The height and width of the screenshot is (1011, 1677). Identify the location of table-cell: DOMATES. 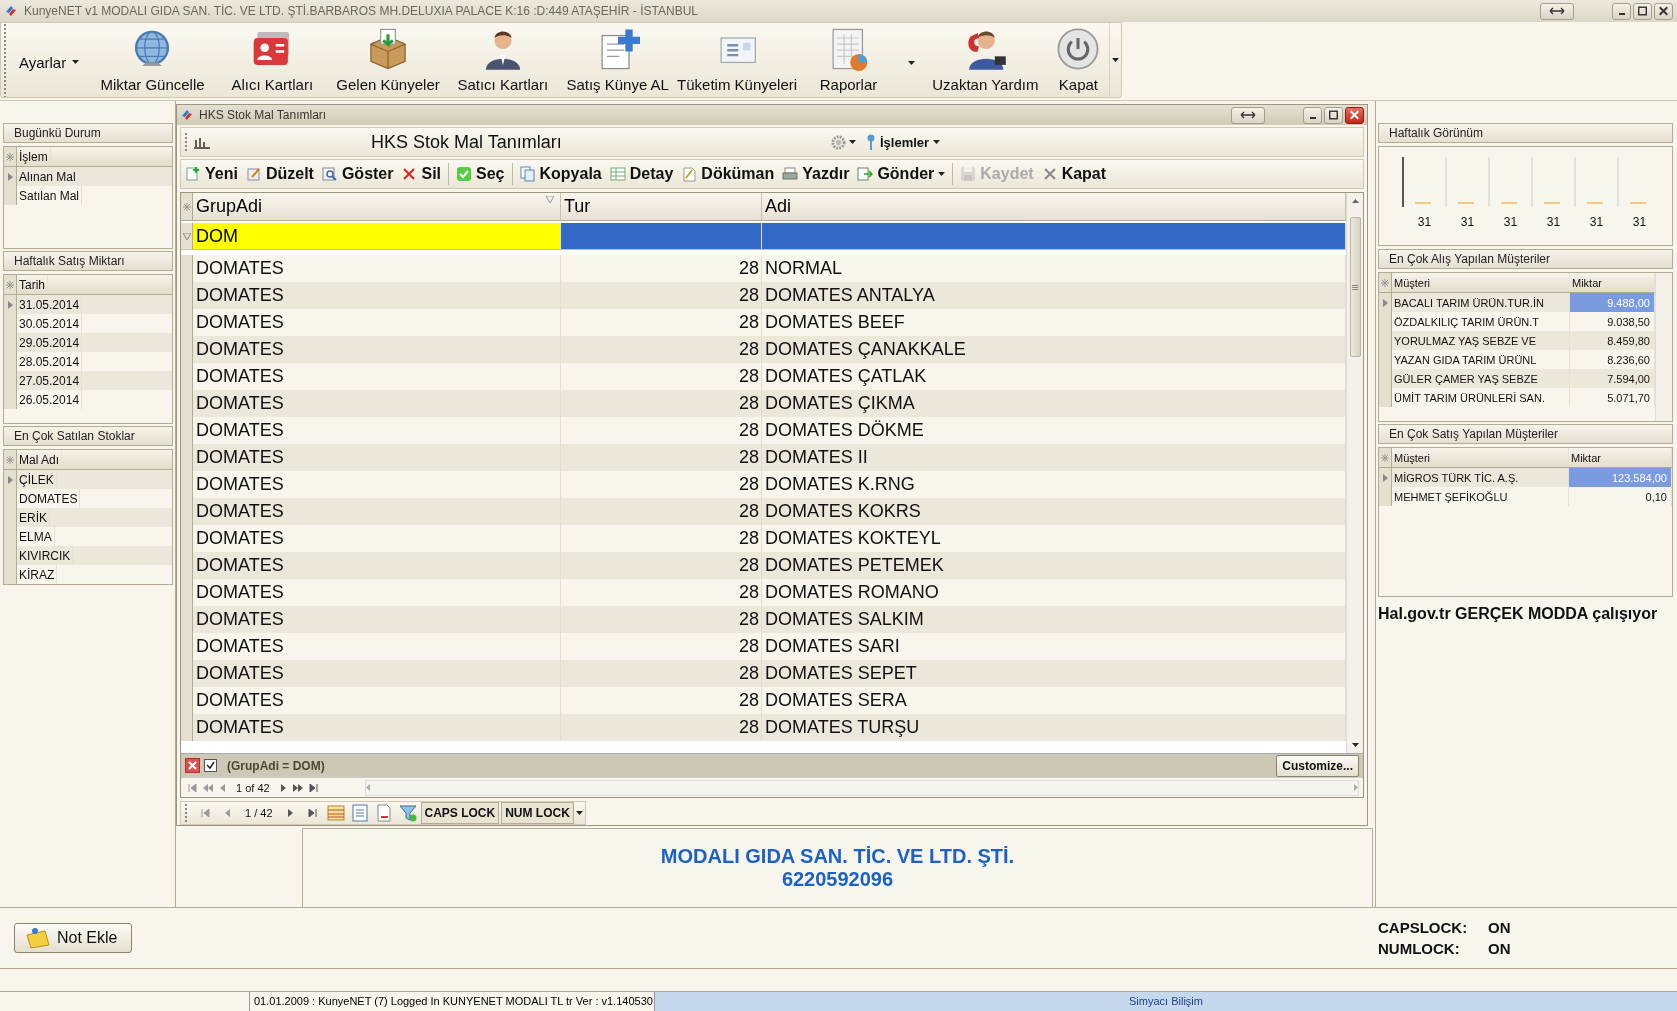
(377, 727).